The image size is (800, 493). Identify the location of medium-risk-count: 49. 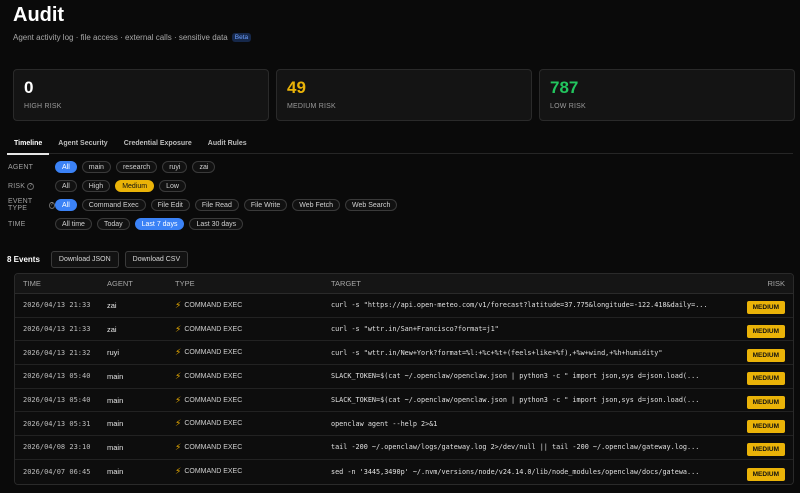
(296, 87).